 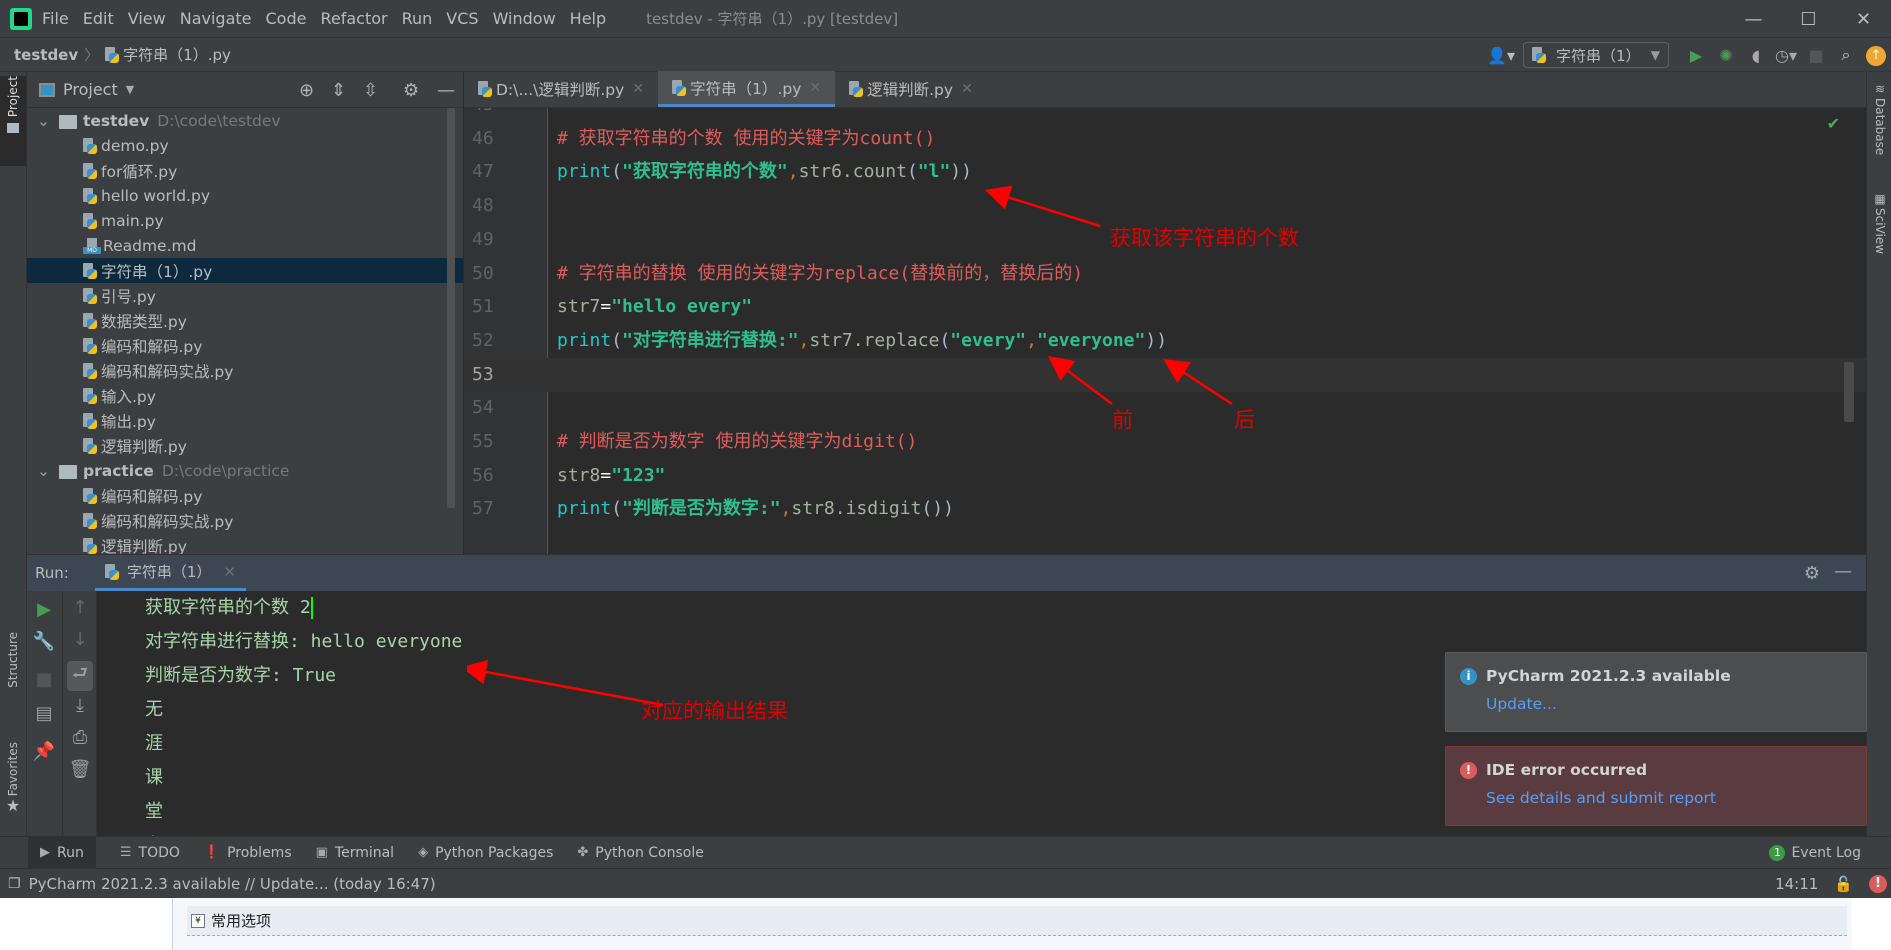 What do you see at coordinates (1815, 852) in the screenshot?
I see `event-log-button: 1 Event Log` at bounding box center [1815, 852].